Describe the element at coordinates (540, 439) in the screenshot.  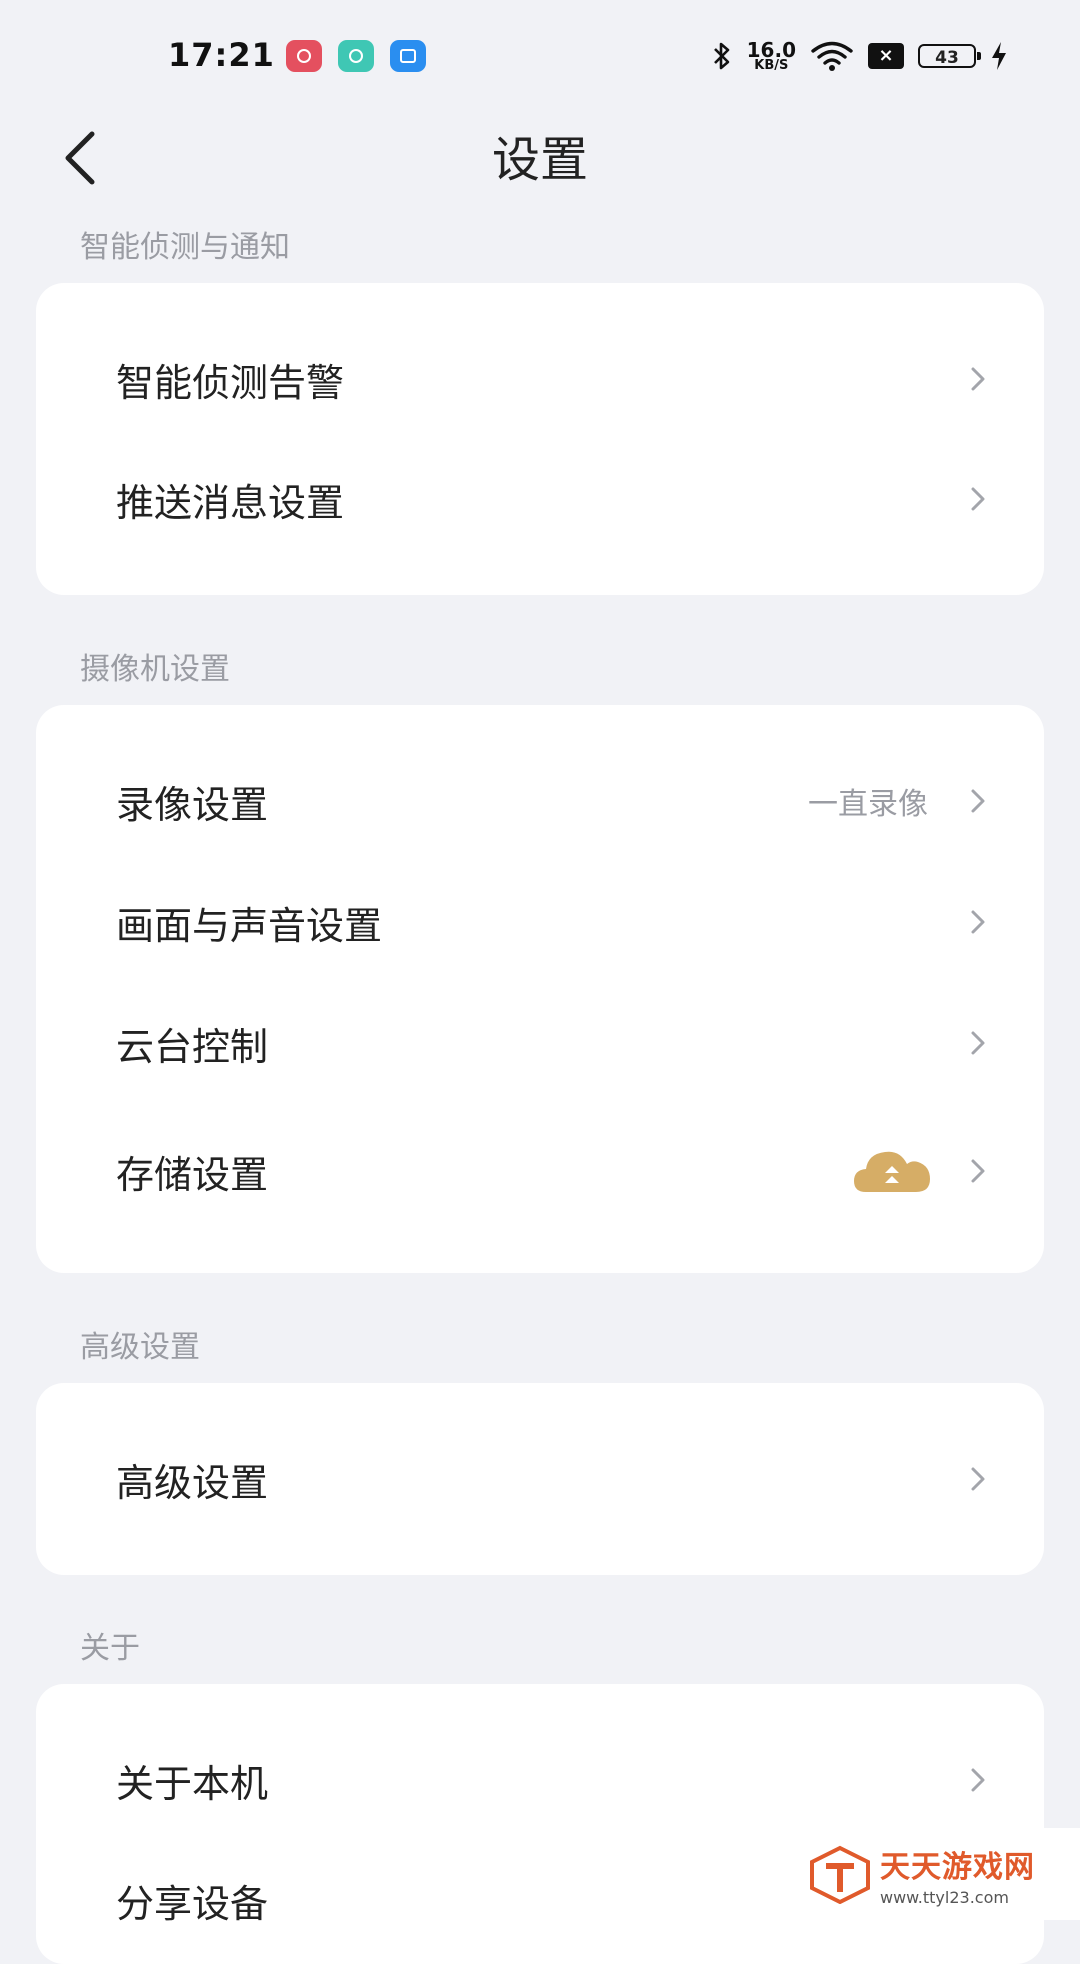
I see `card-detection: 智能侦测告警 推送消息设置` at that location.